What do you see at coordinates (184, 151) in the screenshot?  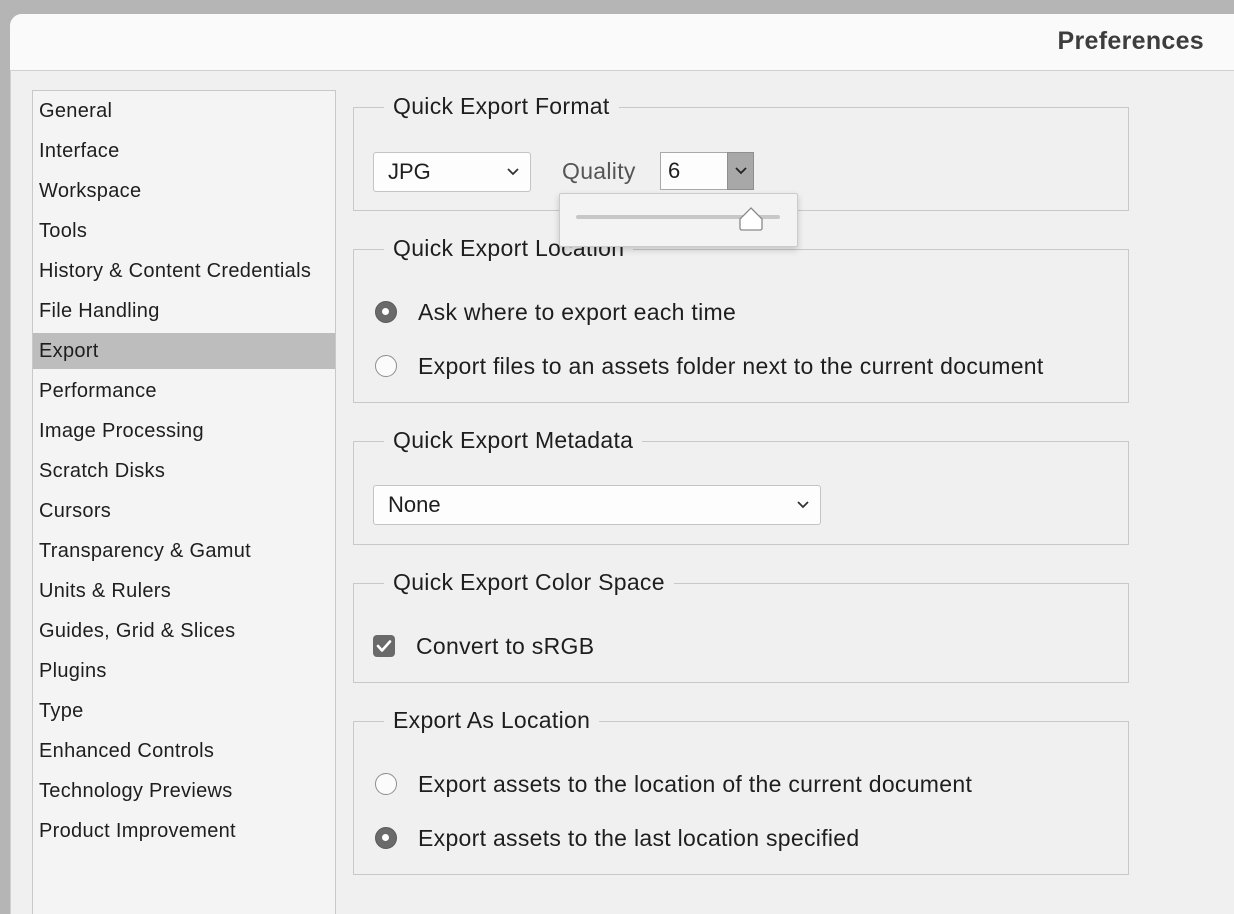 I see `sidebar-item-interface: Interface` at bounding box center [184, 151].